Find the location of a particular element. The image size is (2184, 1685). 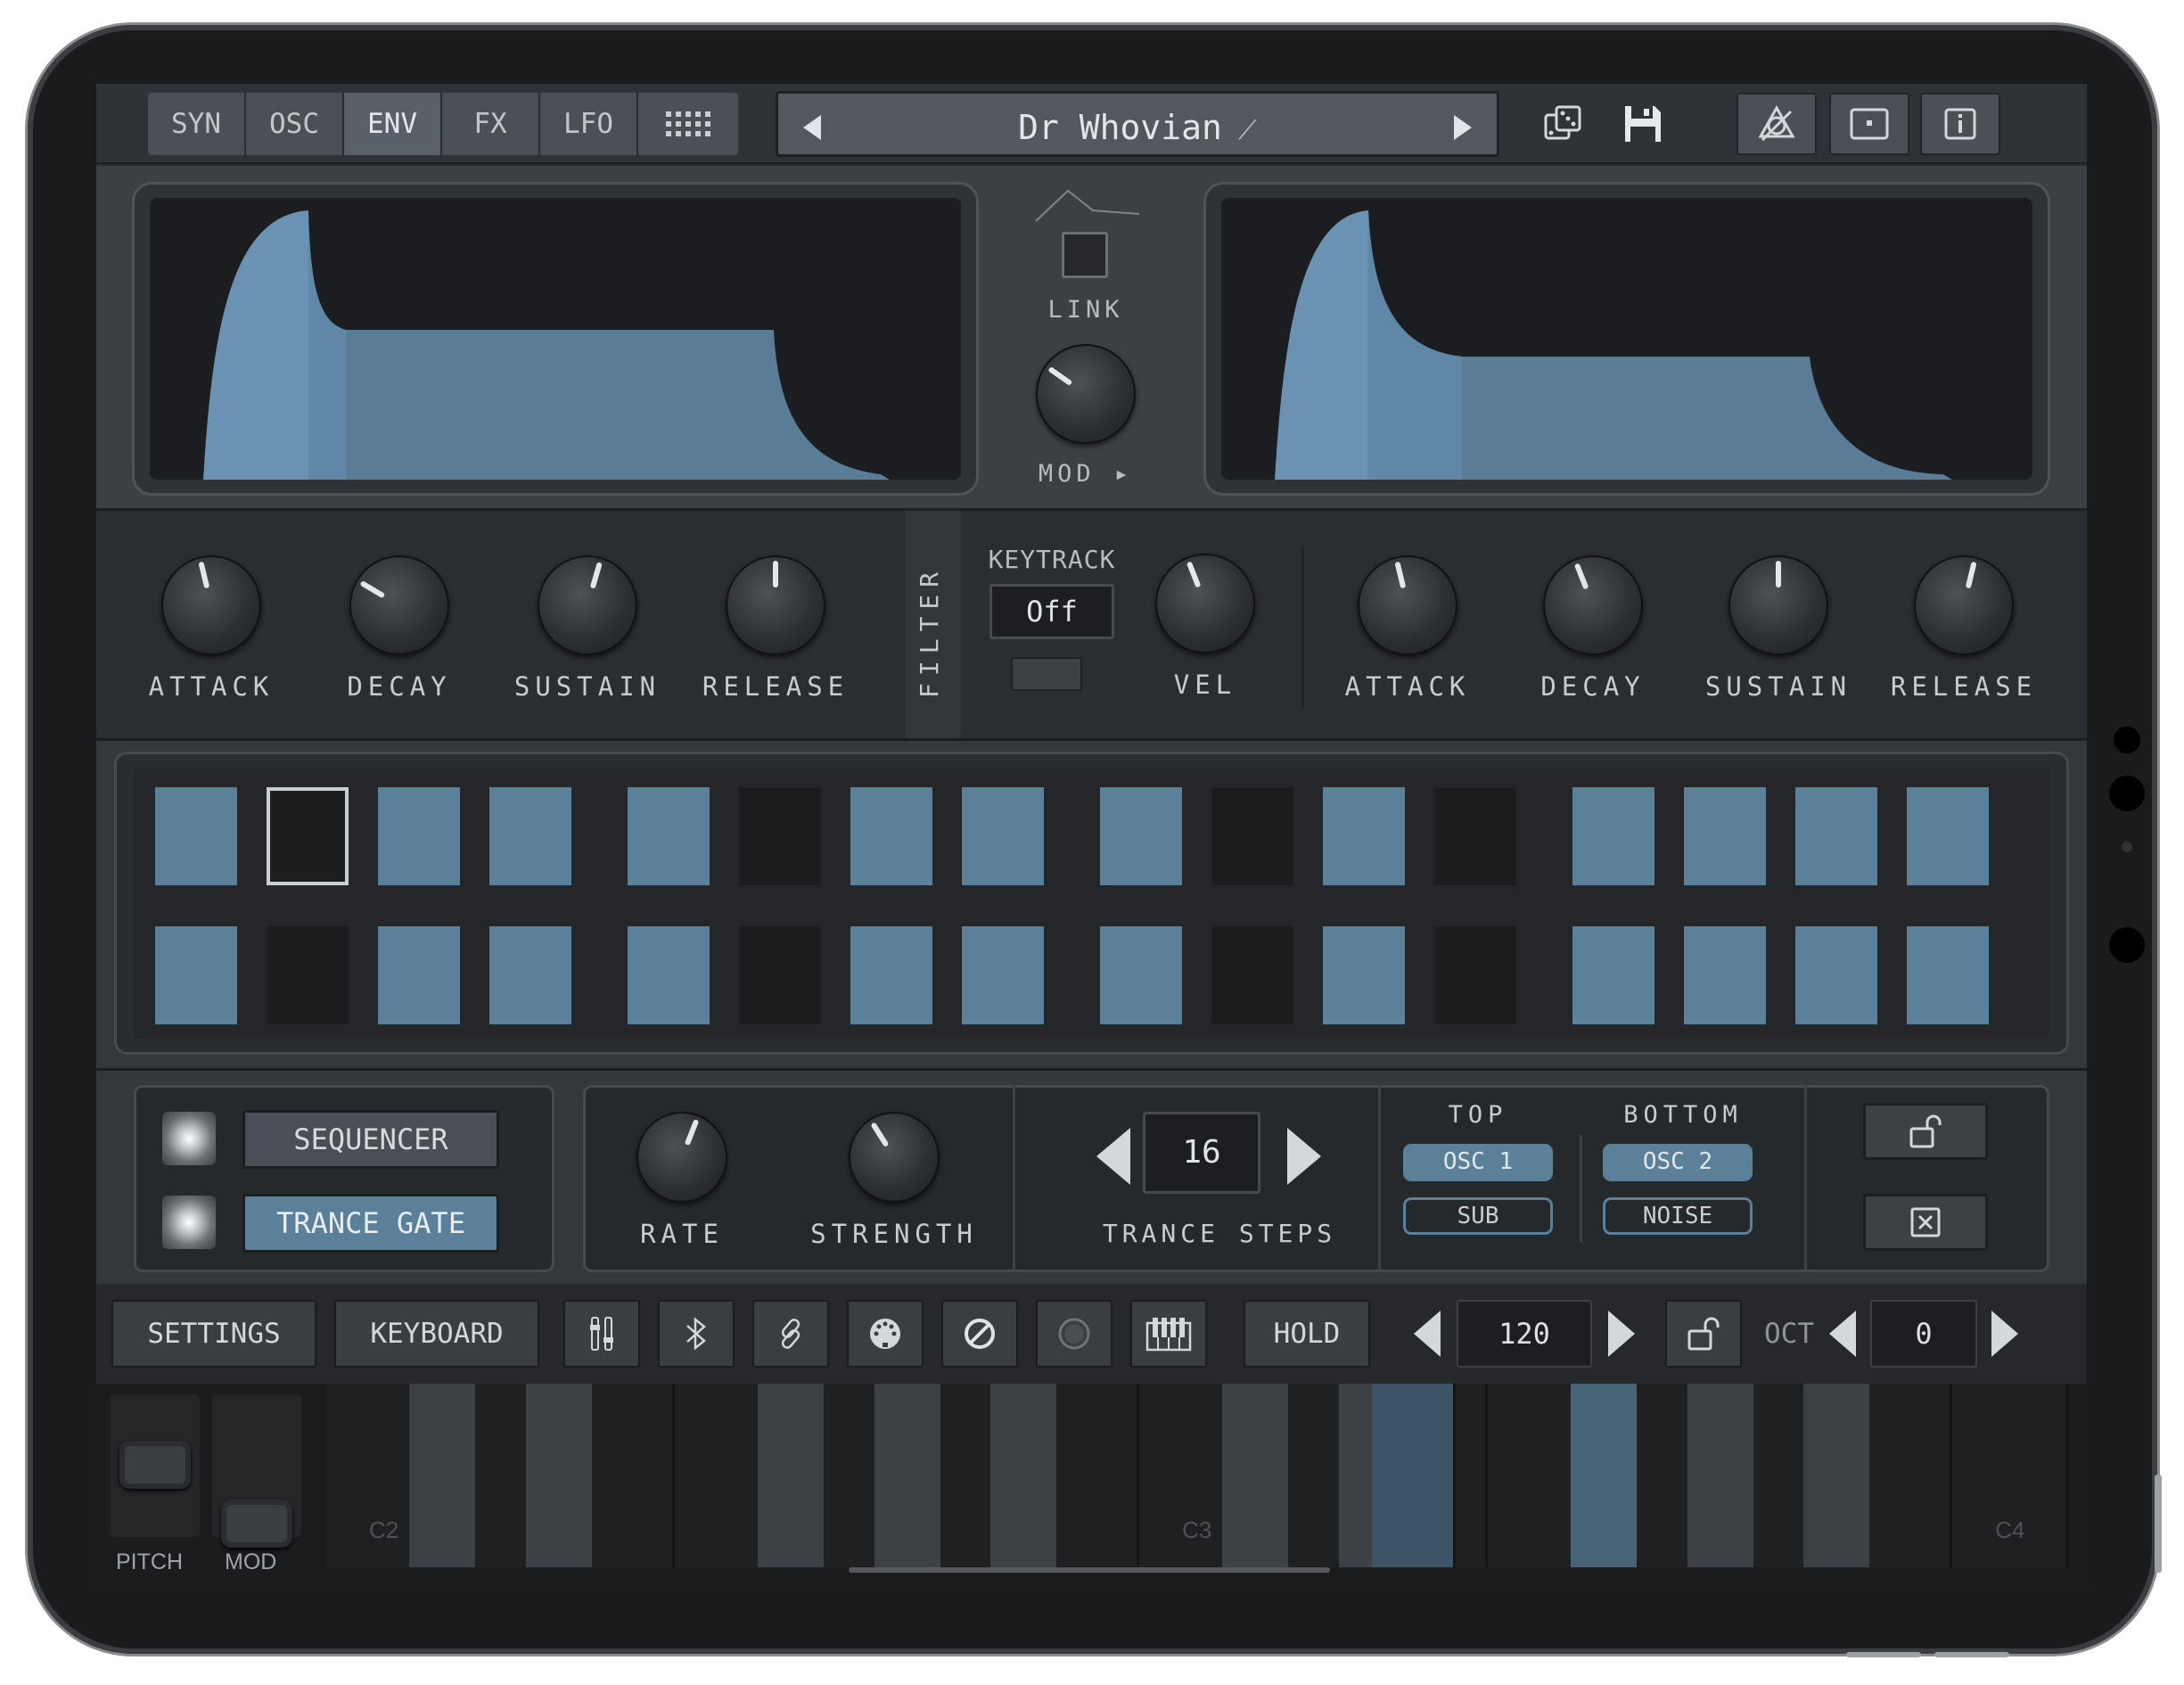

octave-increase-icon is located at coordinates (2004, 1334).